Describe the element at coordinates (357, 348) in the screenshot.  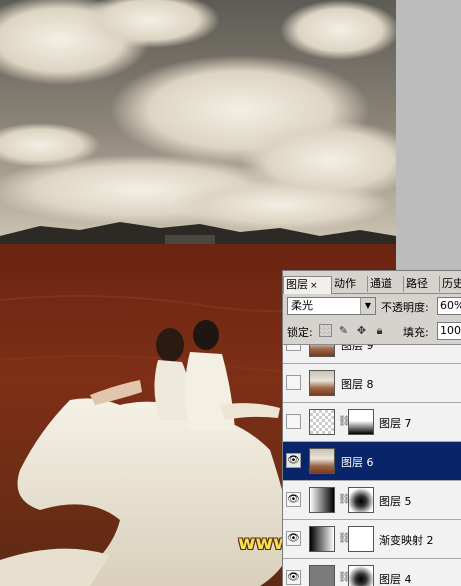
I see `layer-name: 图层 9` at that location.